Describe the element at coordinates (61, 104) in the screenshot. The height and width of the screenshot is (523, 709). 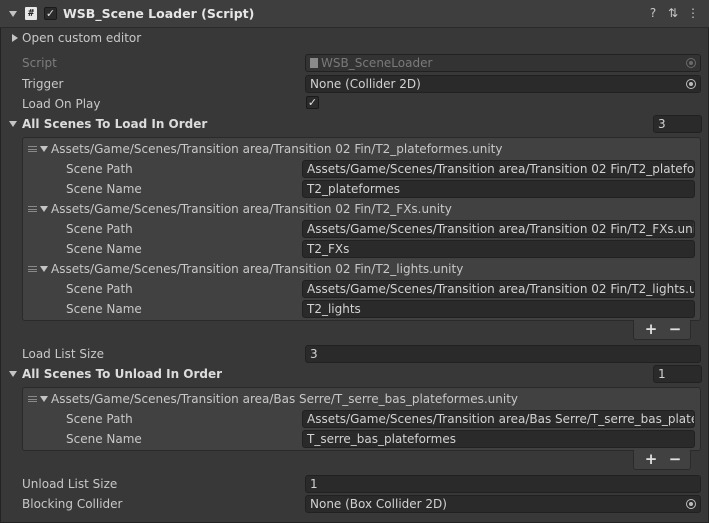
I see `load-on-play-label: Load On Play` at that location.